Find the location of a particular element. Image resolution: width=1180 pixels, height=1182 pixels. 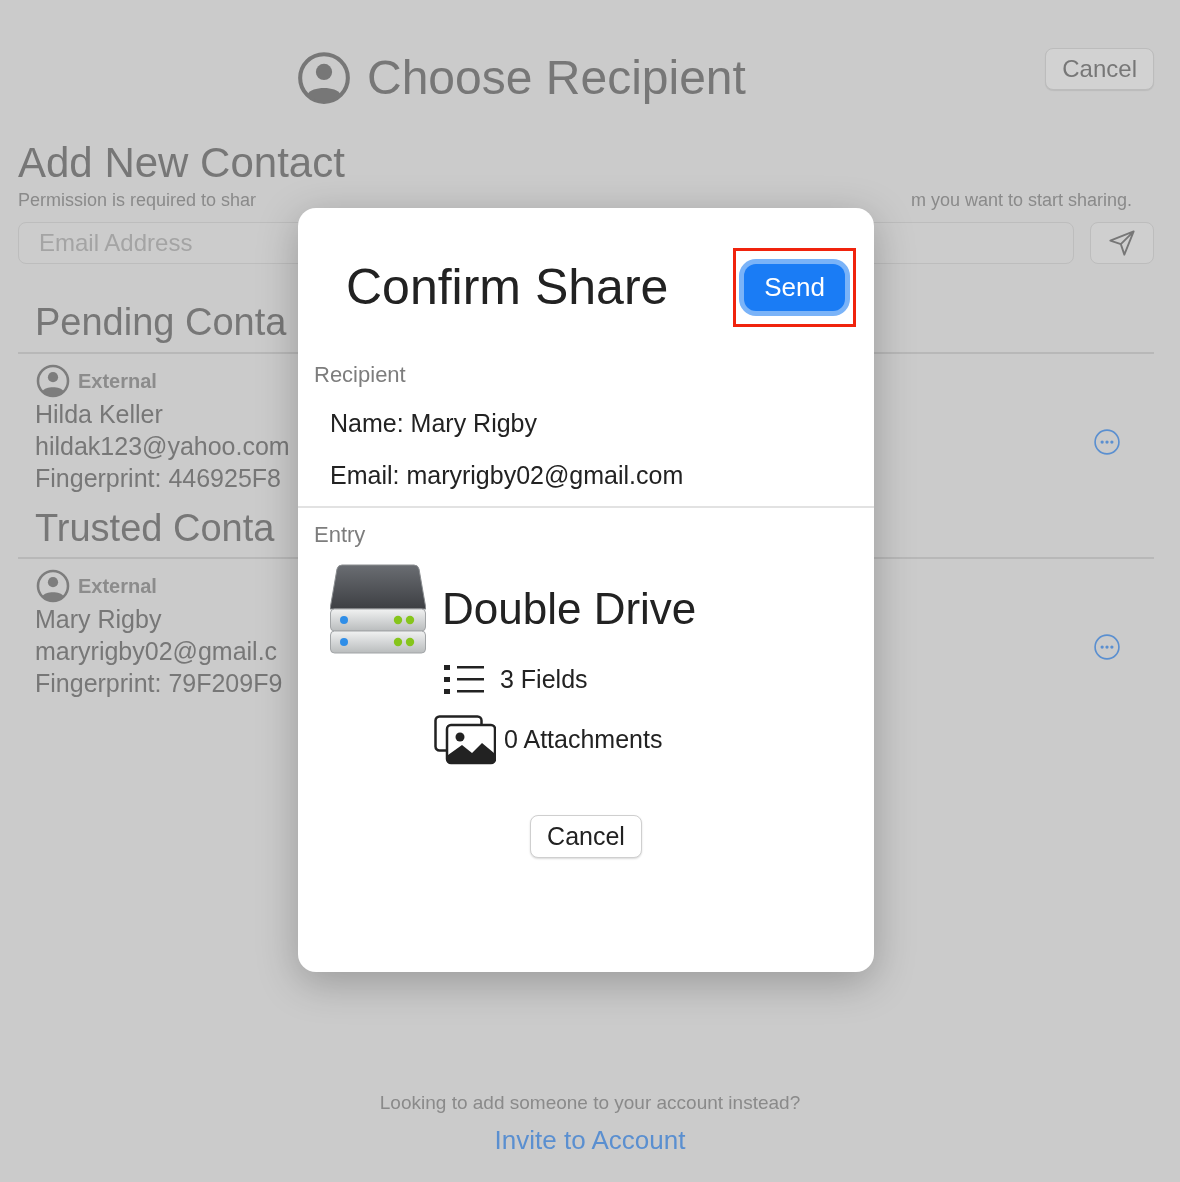

photos-icon is located at coordinates (465, 739).